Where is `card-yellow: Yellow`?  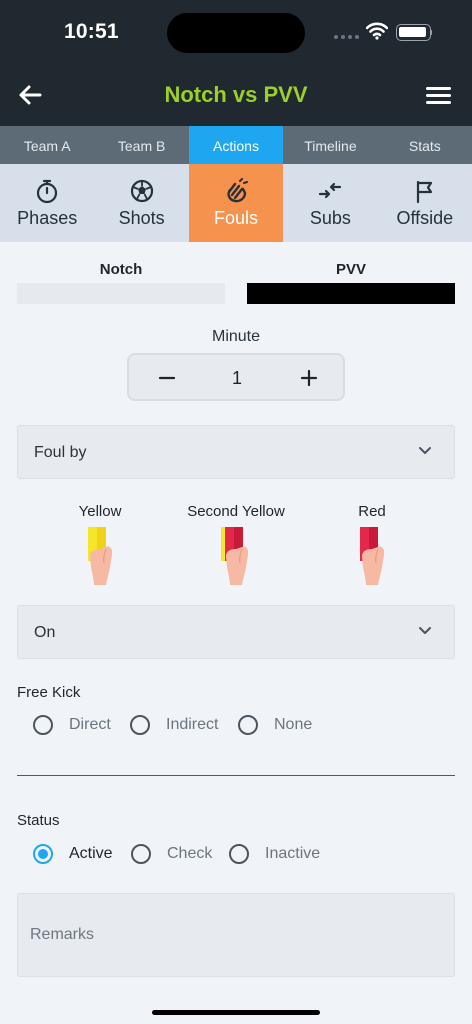 card-yellow: Yellow is located at coordinates (100, 545).